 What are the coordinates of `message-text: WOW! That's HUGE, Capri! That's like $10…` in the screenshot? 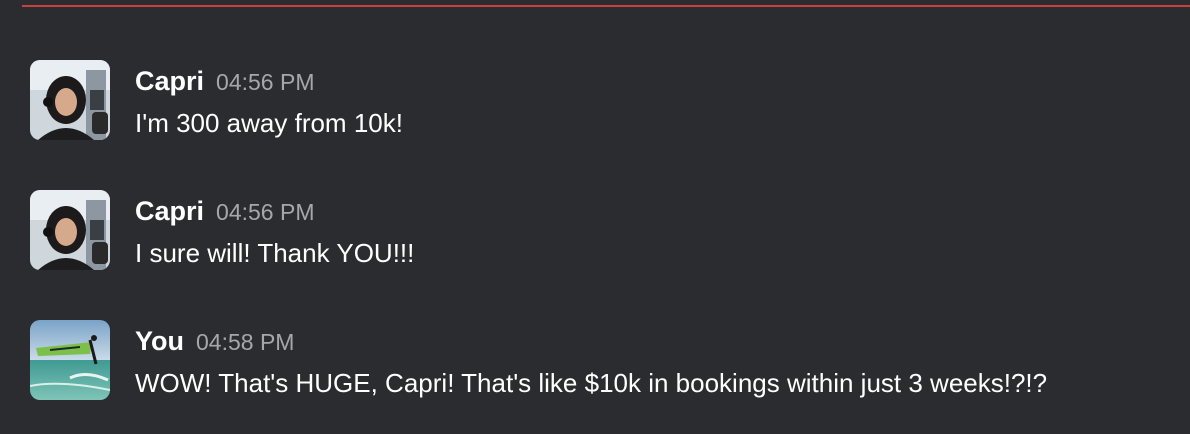 It's located at (591, 383).